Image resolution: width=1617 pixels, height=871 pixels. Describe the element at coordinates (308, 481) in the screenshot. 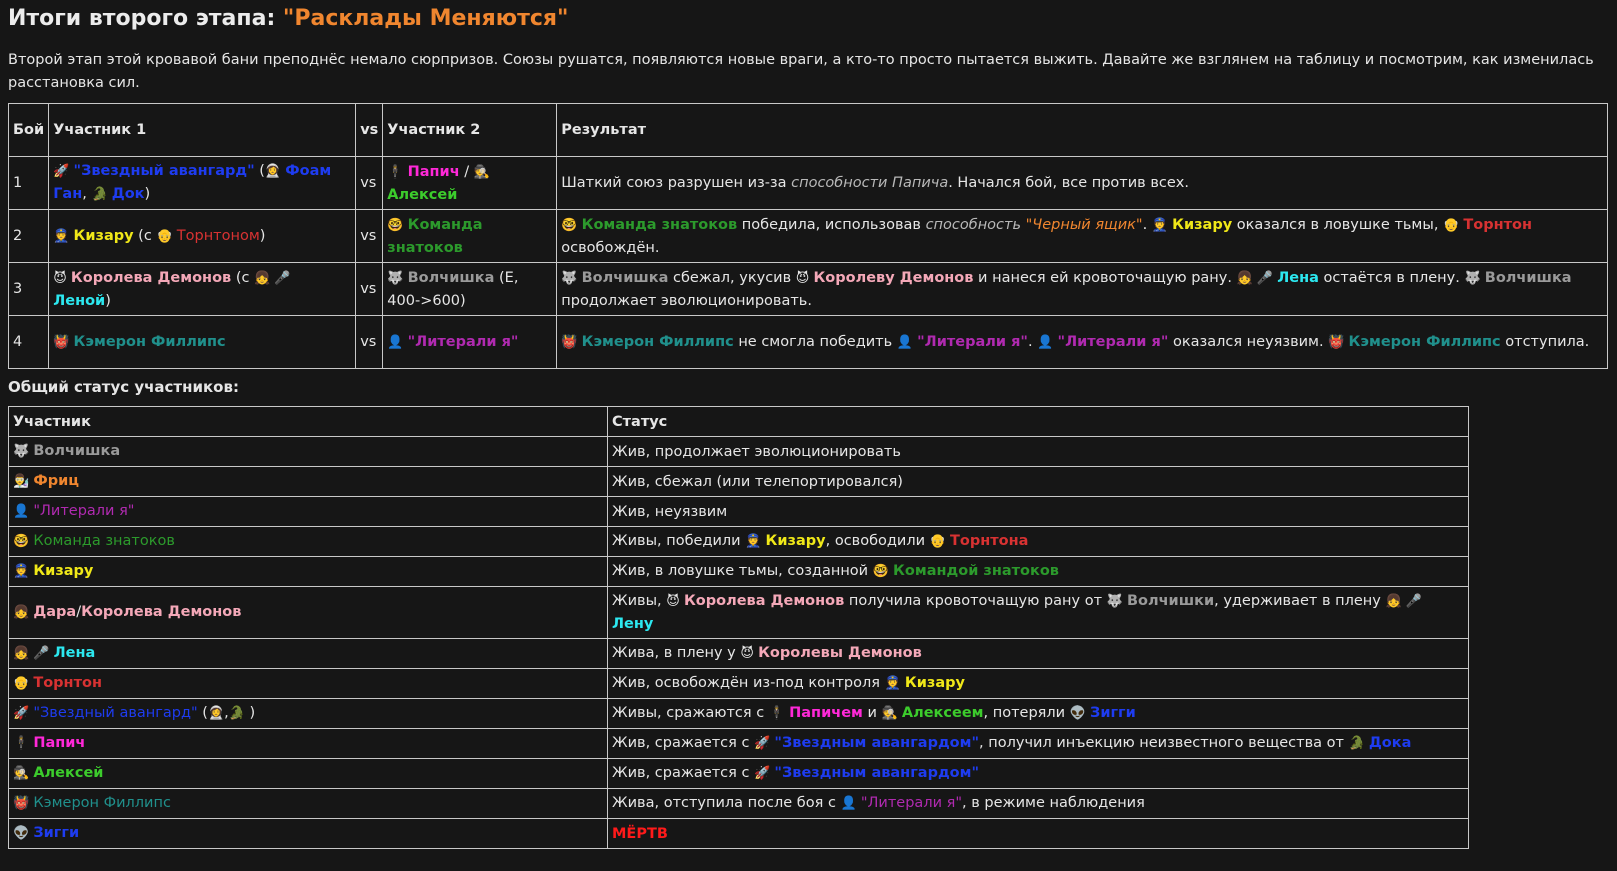

I see `participant-cell: 👨‍🔬 Фриц` at that location.